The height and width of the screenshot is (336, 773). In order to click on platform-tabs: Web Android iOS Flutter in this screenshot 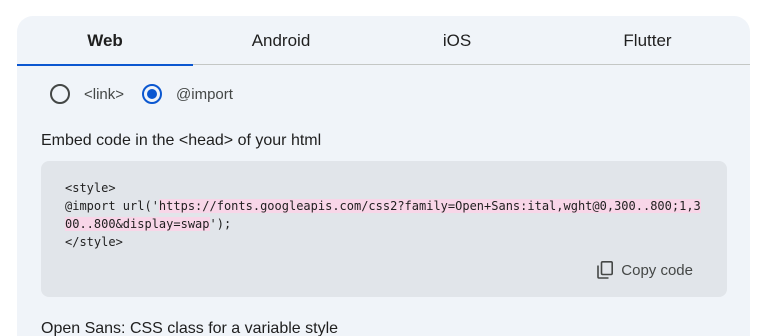, I will do `click(383, 41)`.